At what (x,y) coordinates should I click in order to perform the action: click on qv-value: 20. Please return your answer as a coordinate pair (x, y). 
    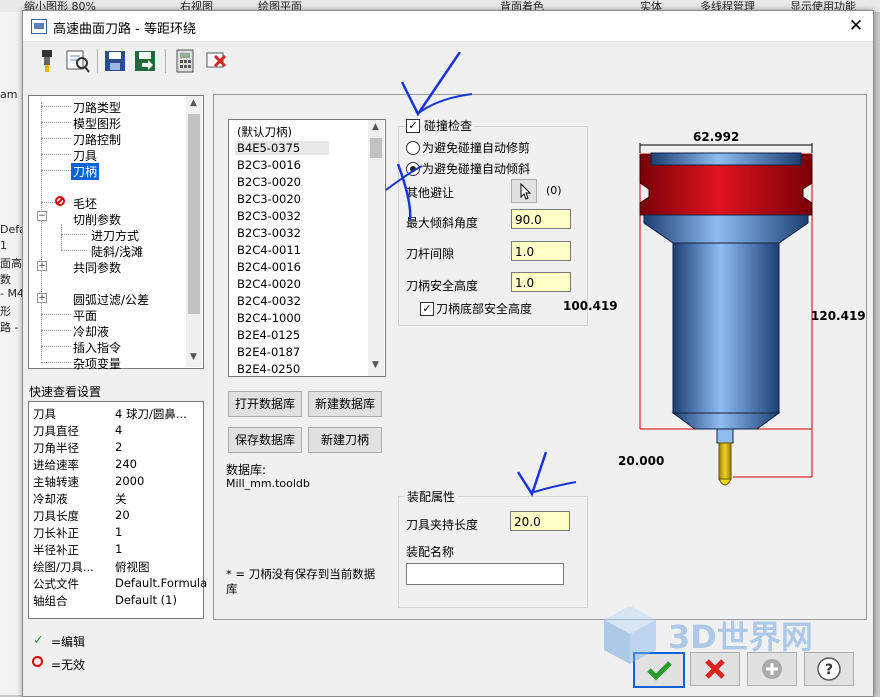
    Looking at the image, I should click on (122, 515).